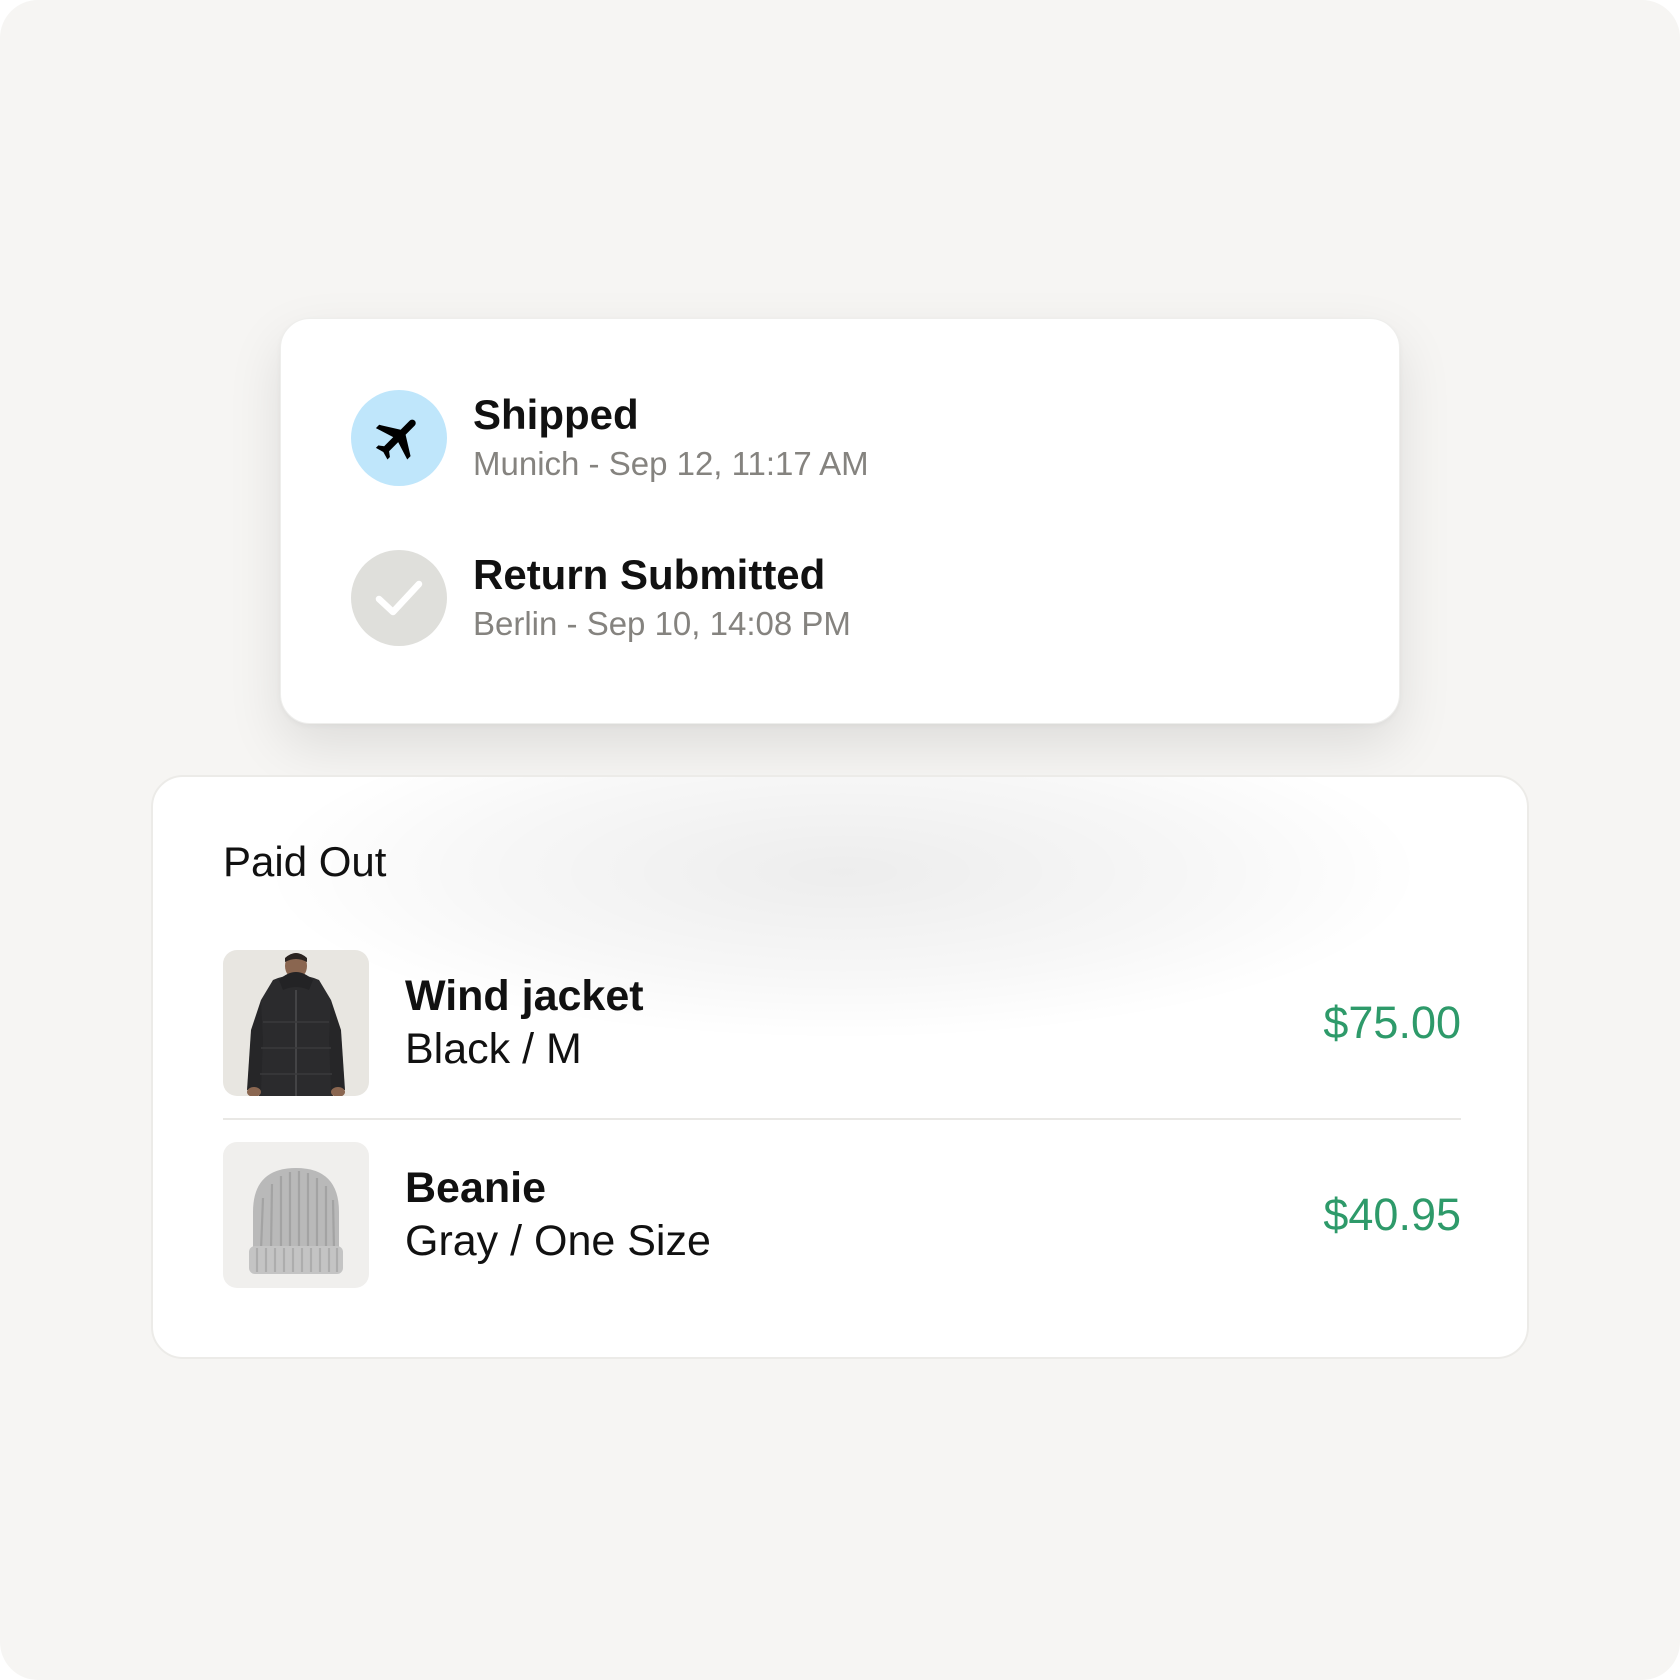 Image resolution: width=1680 pixels, height=1680 pixels. I want to click on item-price: $40.95, so click(1392, 1214).